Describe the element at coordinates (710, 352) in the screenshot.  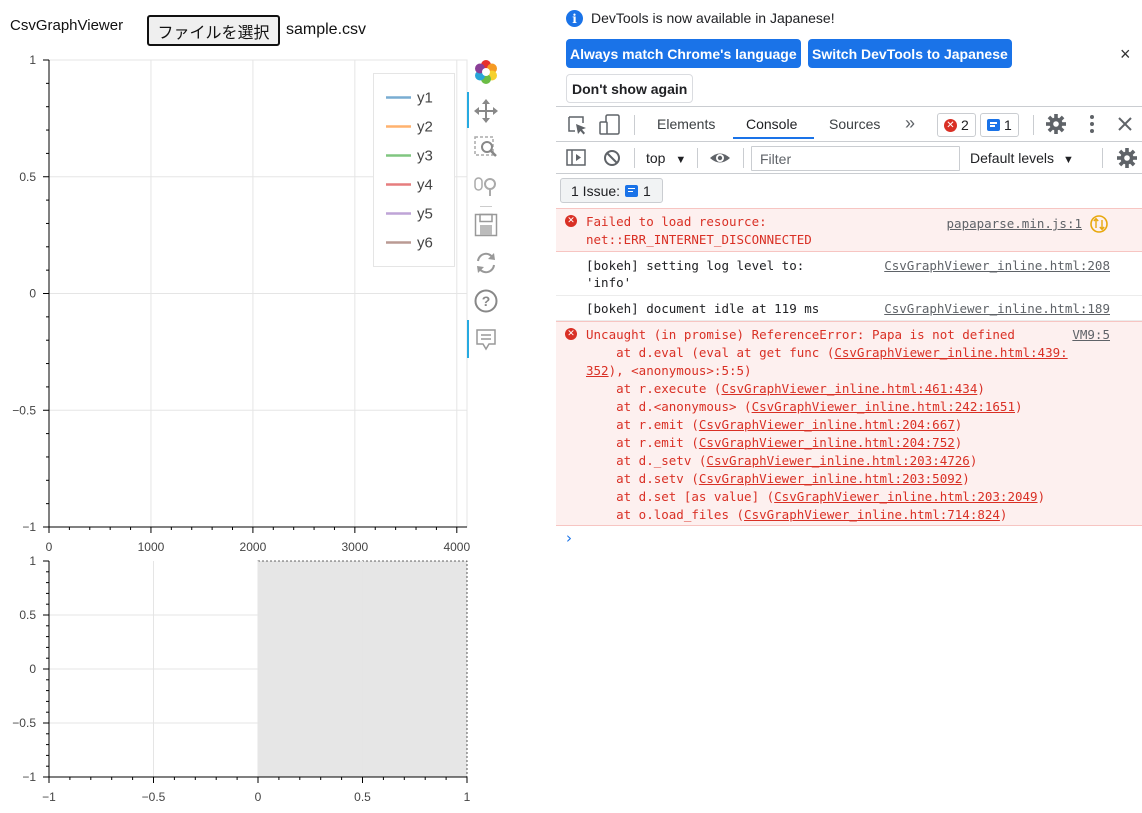
I see `stack-frame-text: at d.eval (eval at get func (` at that location.